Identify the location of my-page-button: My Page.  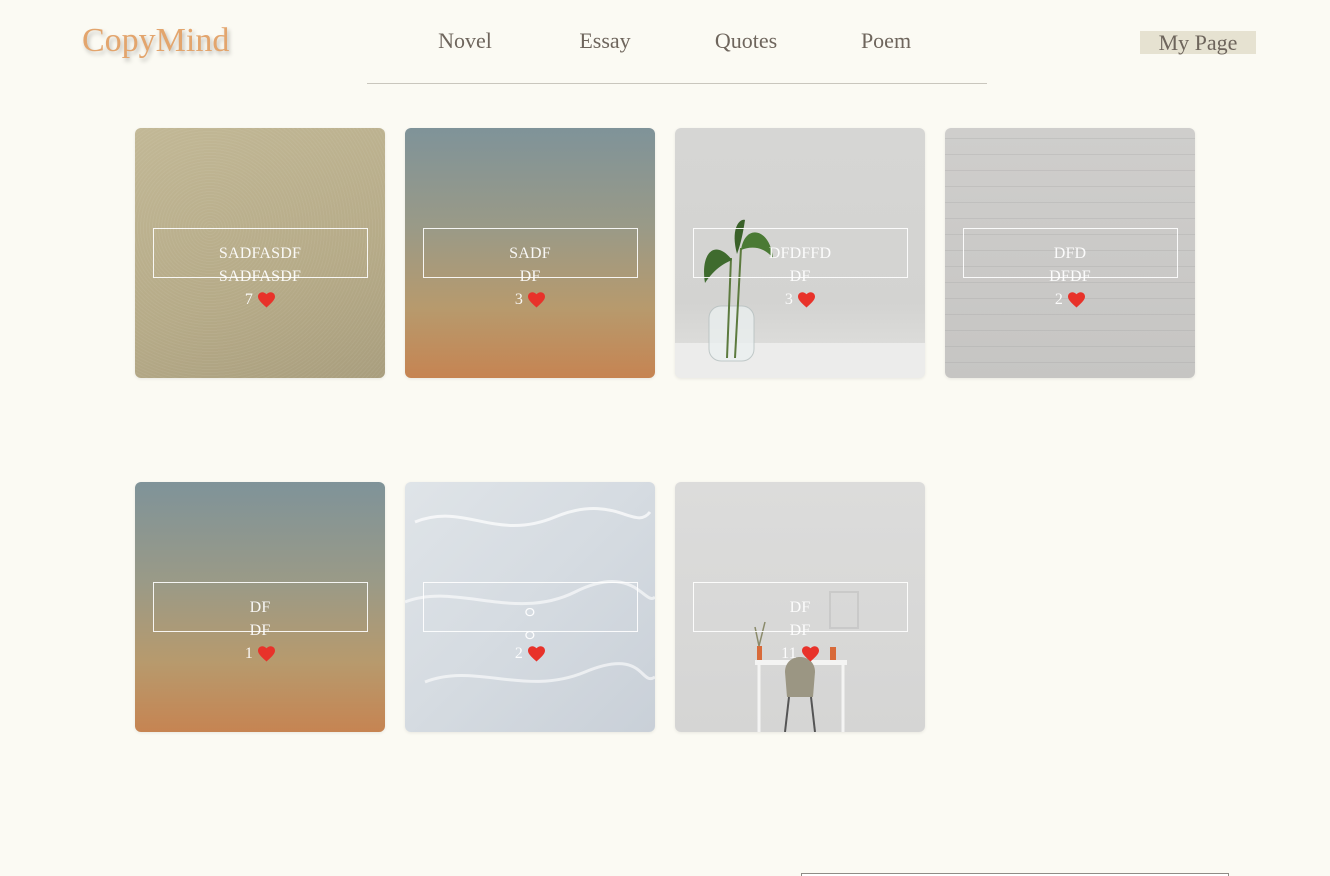
(1198, 42).